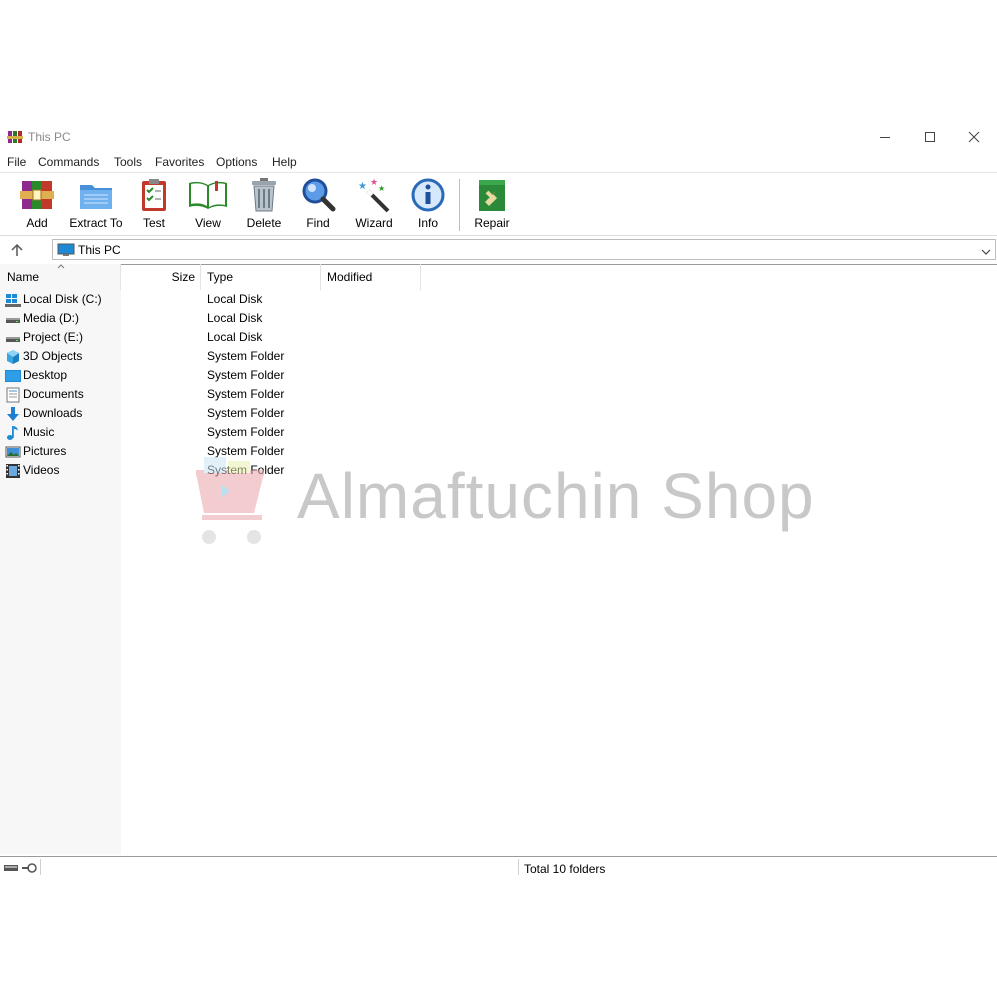 This screenshot has height=997, width=997. What do you see at coordinates (154, 195) in the screenshot?
I see `test-clipboard-icon` at bounding box center [154, 195].